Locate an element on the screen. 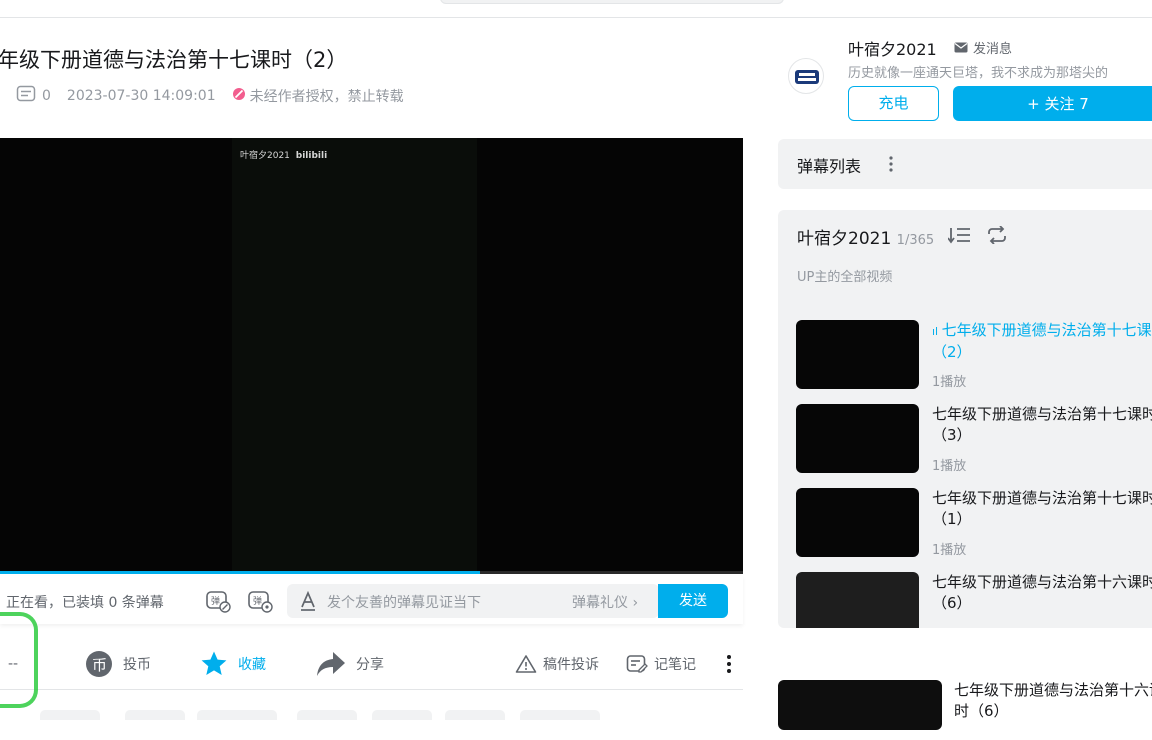 Image resolution: width=1152 pixels, height=740 pixels. tag-row is located at coordinates (371, 715).